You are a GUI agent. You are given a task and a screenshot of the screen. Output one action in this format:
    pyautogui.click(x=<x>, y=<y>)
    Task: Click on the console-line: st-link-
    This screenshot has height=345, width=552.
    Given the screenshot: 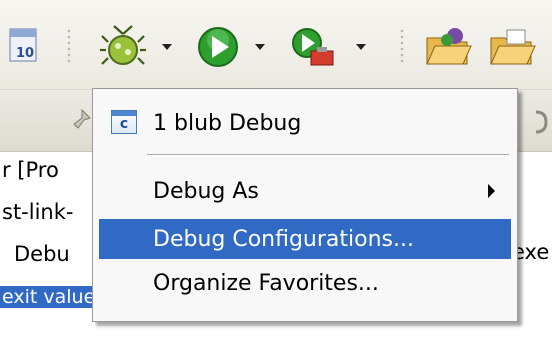 What is the action you would take?
    pyautogui.click(x=38, y=212)
    